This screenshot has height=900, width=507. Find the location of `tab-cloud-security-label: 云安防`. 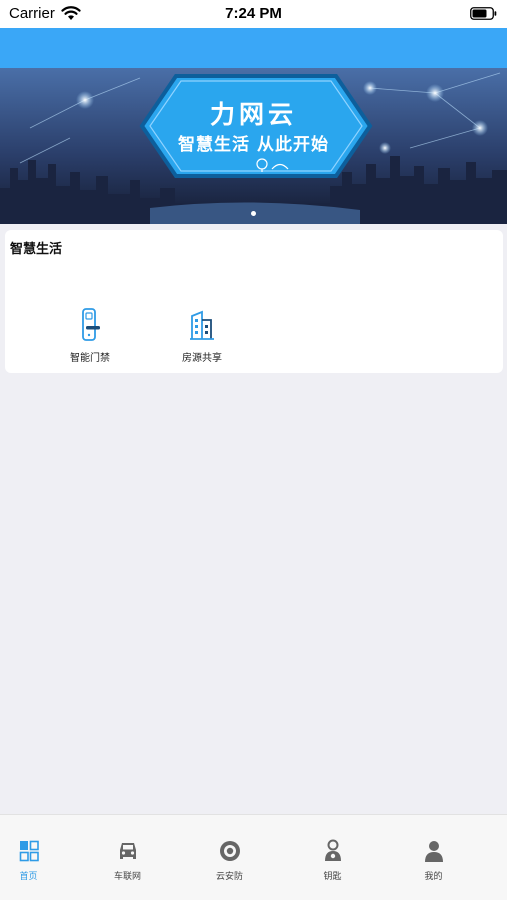

tab-cloud-security-label: 云安防 is located at coordinates (229, 877).